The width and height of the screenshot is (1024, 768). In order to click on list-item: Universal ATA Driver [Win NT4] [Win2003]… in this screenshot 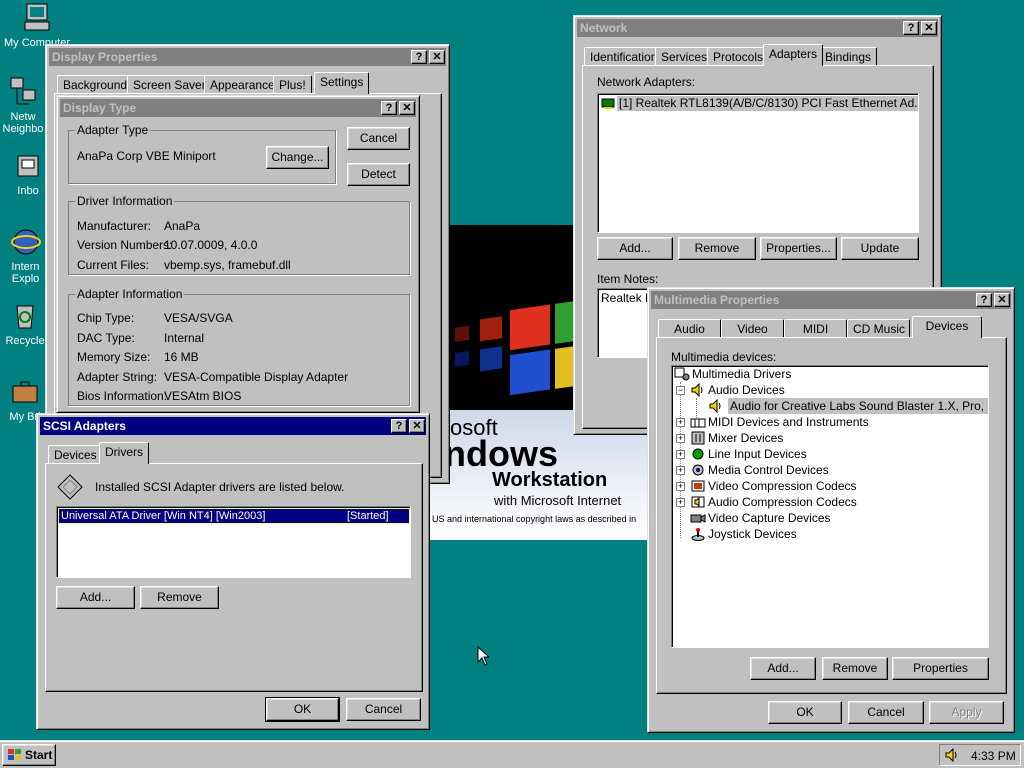, I will do `click(234, 516)`.